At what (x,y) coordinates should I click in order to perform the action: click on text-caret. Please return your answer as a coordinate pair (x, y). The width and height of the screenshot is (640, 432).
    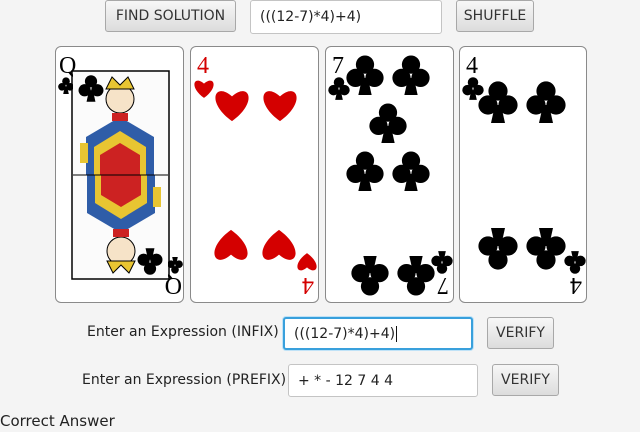
    Looking at the image, I should click on (397, 333).